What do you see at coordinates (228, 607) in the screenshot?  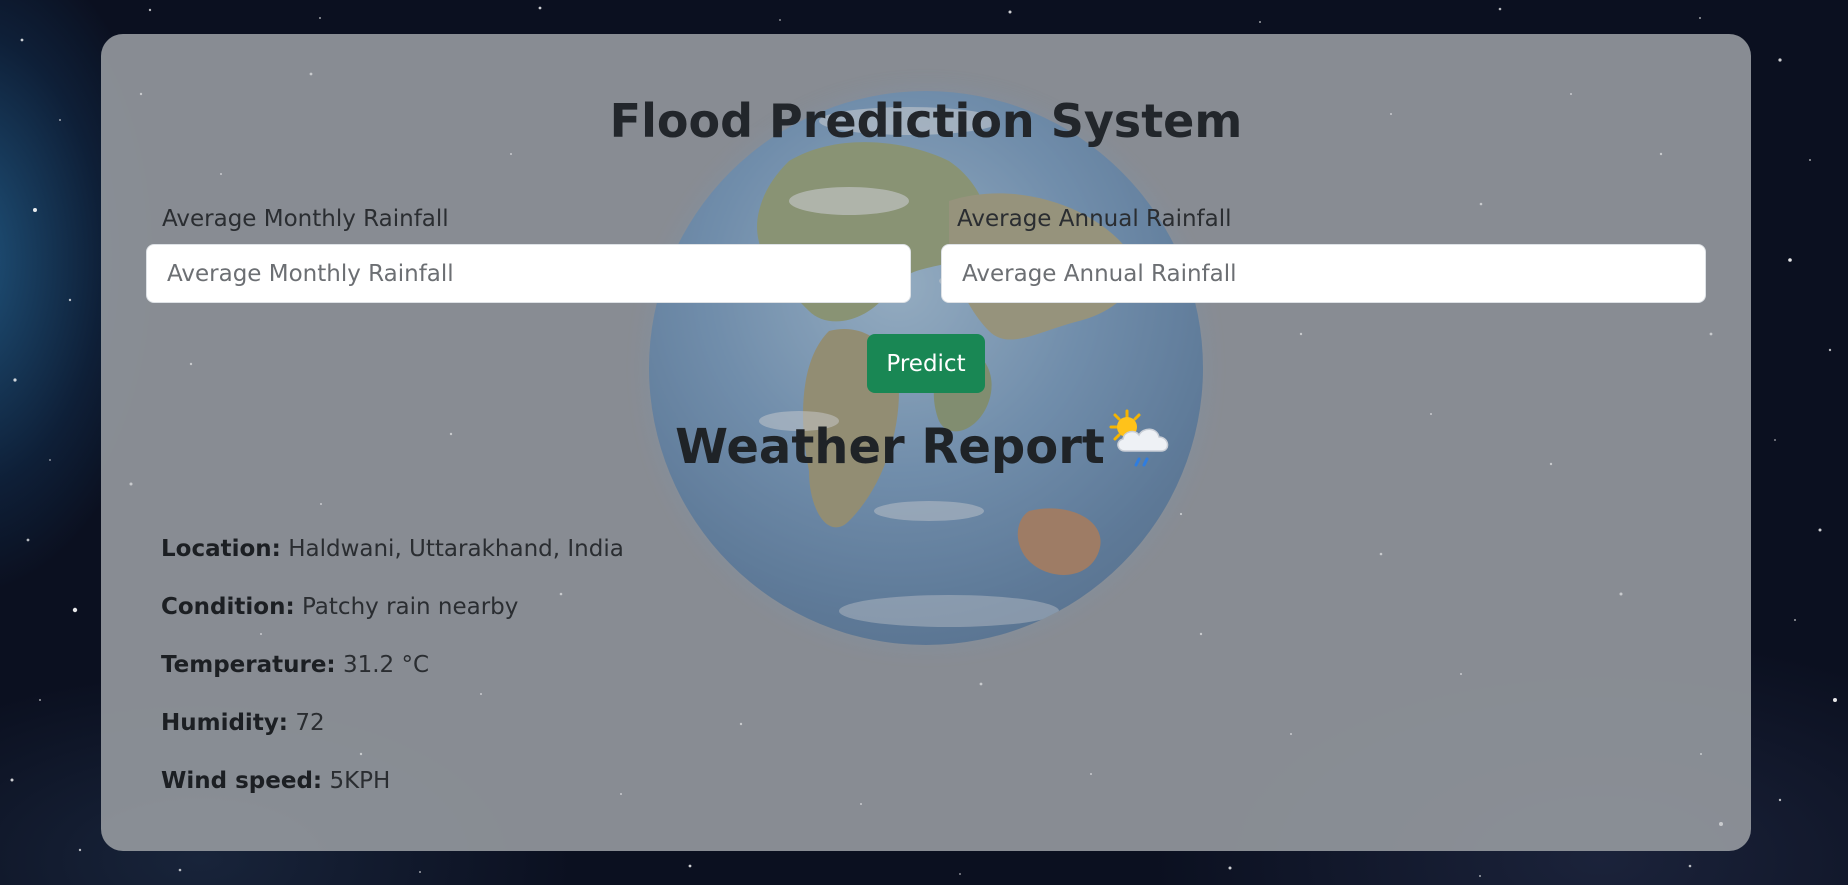 I see `condition-key: Condition:` at bounding box center [228, 607].